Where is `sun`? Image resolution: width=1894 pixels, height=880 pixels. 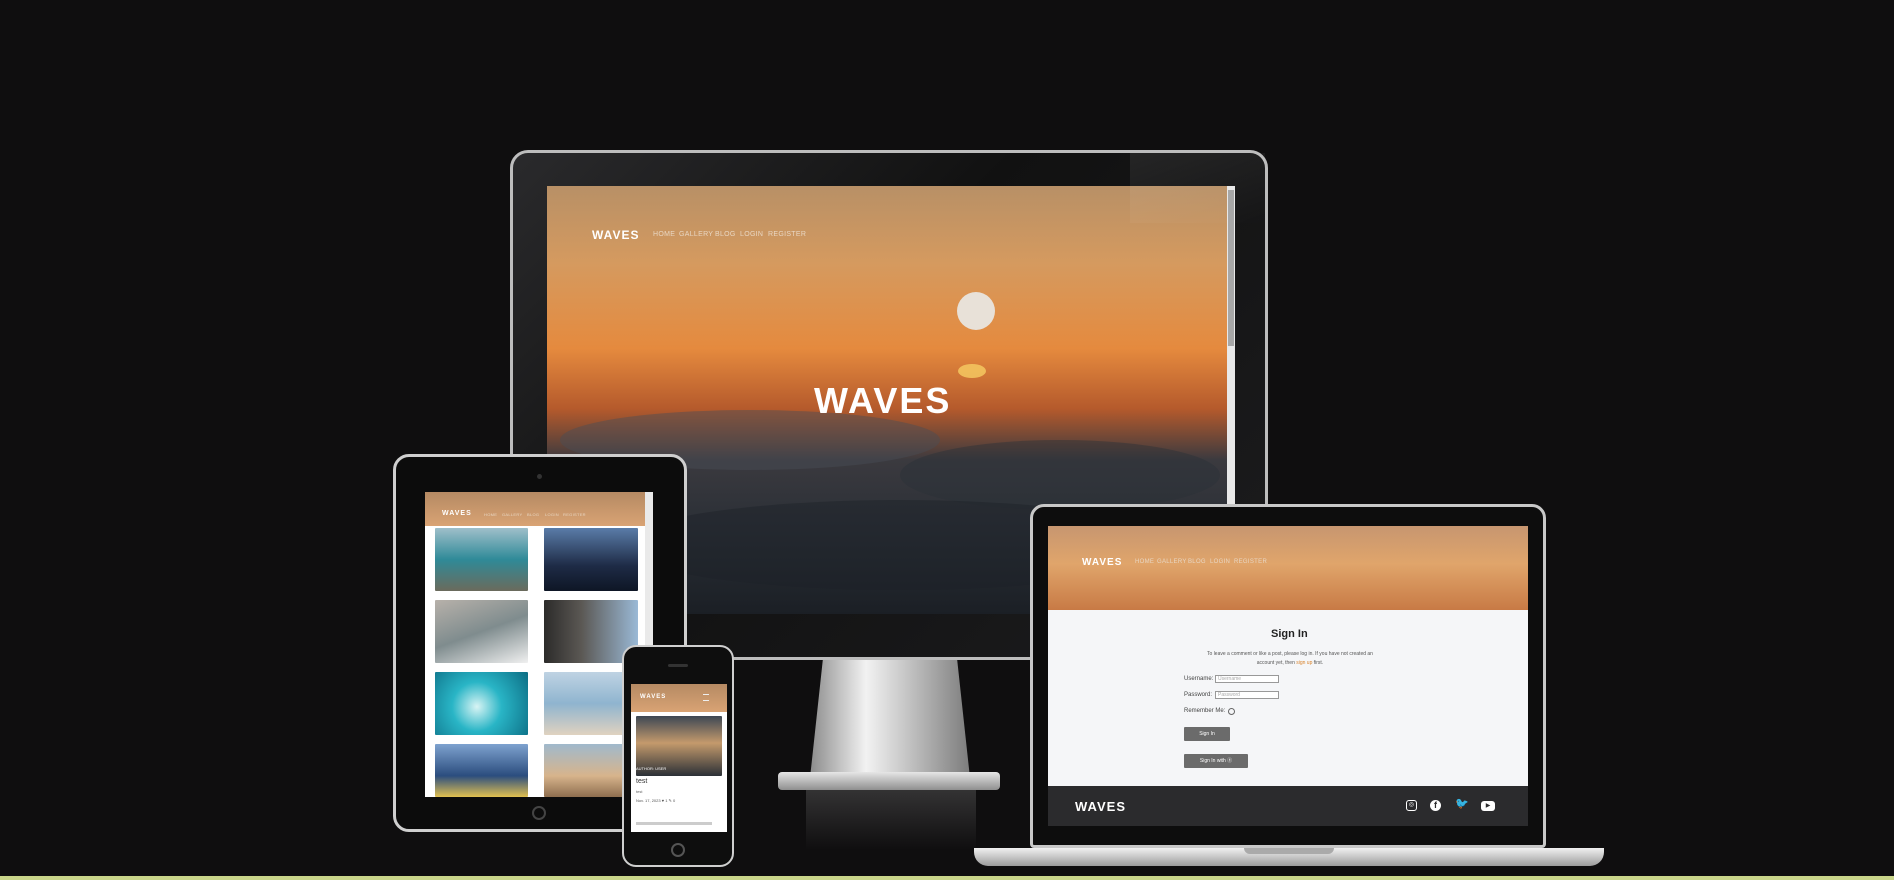
sun is located at coordinates (976, 311).